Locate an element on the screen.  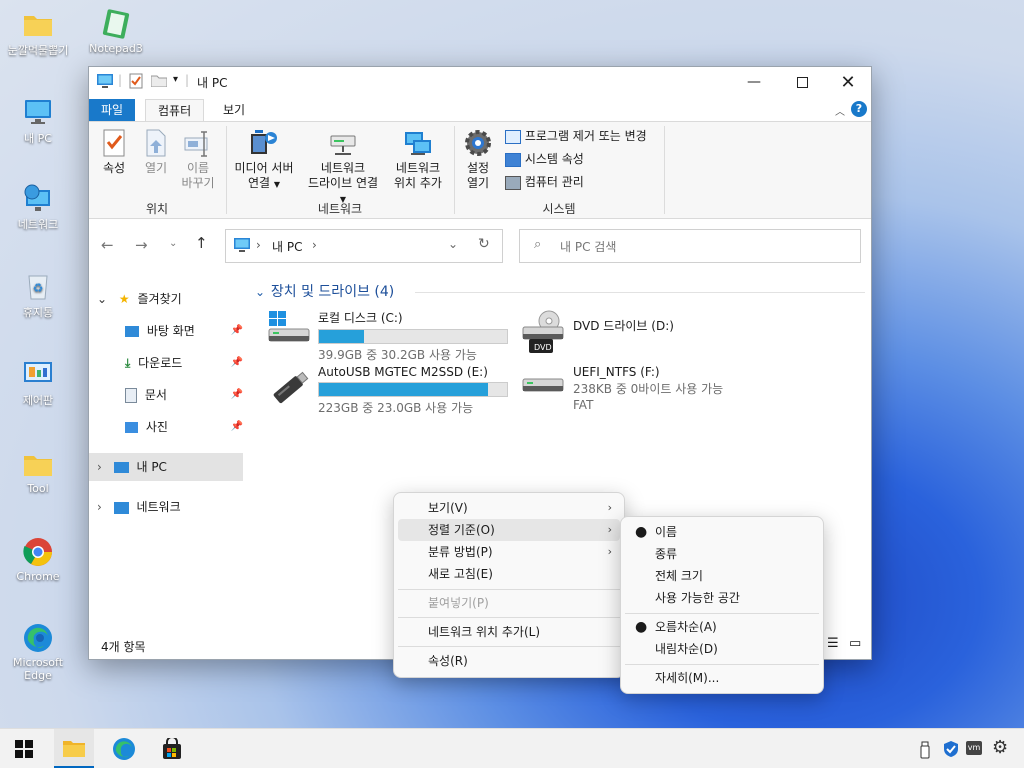
desktop-icon-control-panel: 제어판 is located at coordinates (38, 383).